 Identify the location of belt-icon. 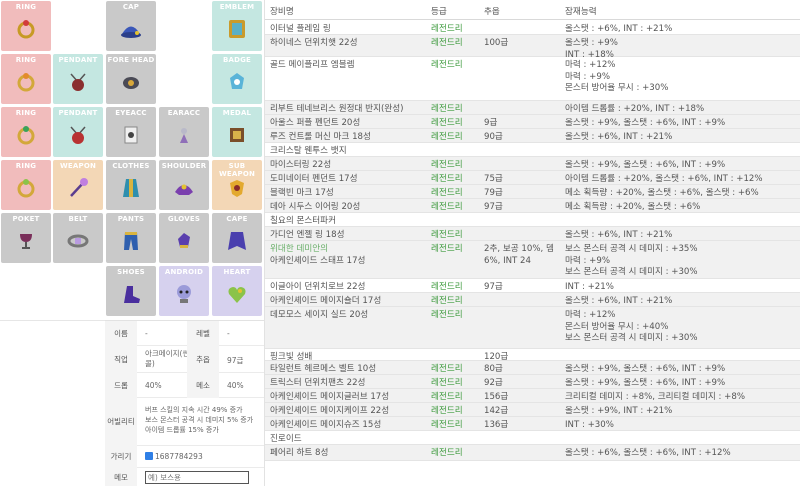
(78, 241).